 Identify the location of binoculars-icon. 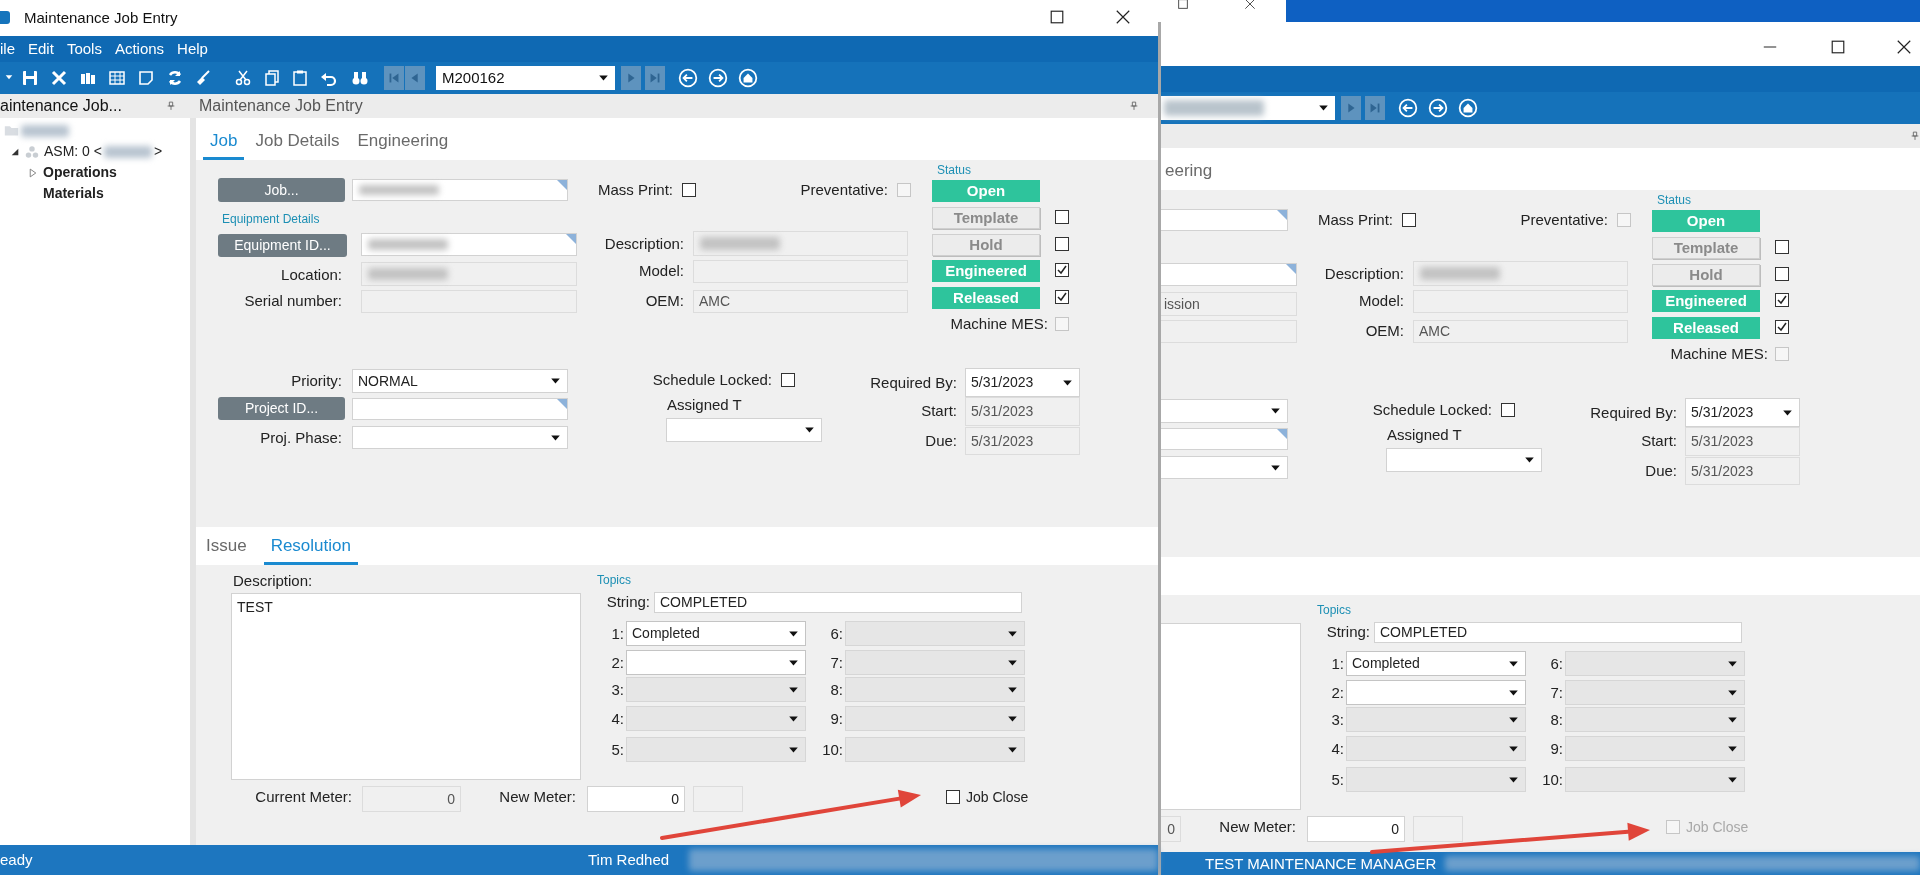
(360, 78).